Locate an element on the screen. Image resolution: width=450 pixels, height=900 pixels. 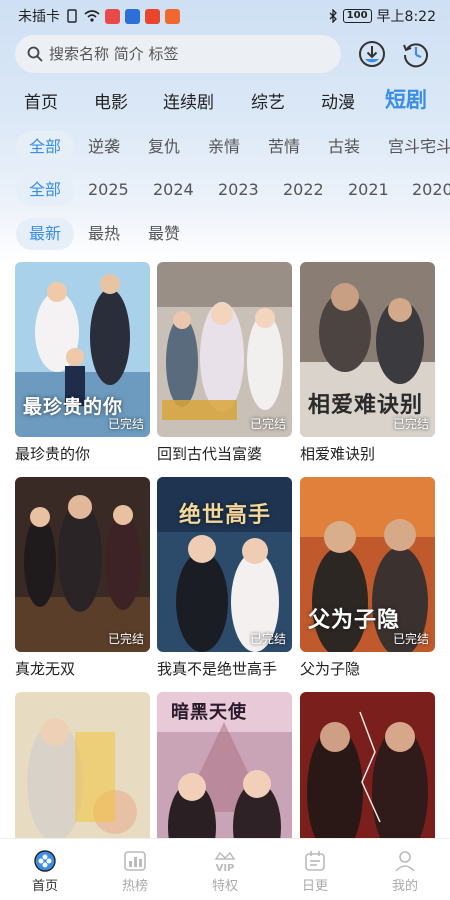
drama-card: 已完结 真龙无双 is located at coordinates (82, 578).